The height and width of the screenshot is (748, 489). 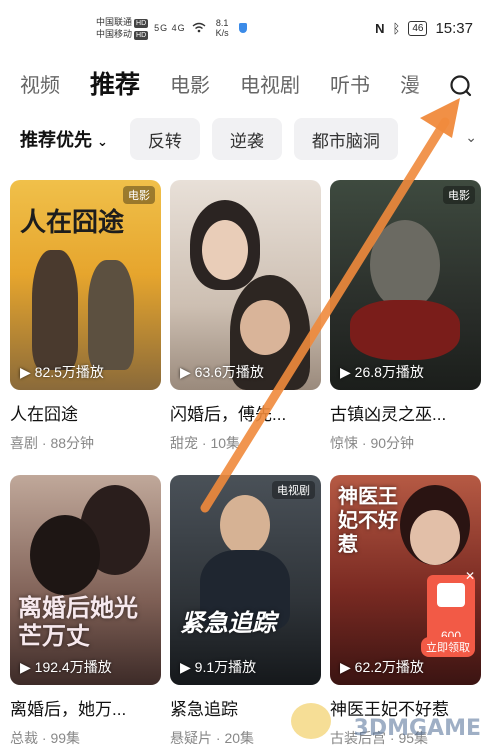 I want to click on play-count: ▶ 192.4万播放, so click(x=66, y=667).